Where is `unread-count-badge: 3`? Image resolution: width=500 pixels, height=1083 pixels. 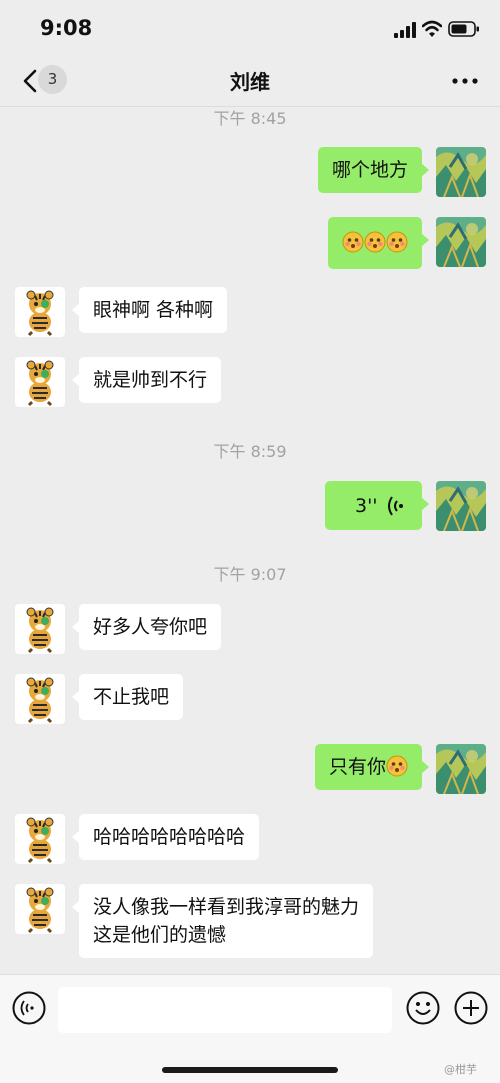 unread-count-badge: 3 is located at coordinates (52, 79).